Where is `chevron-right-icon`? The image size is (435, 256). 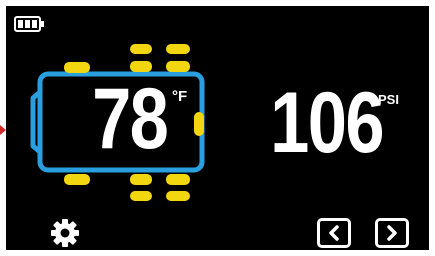
chevron-right-icon is located at coordinates (392, 233).